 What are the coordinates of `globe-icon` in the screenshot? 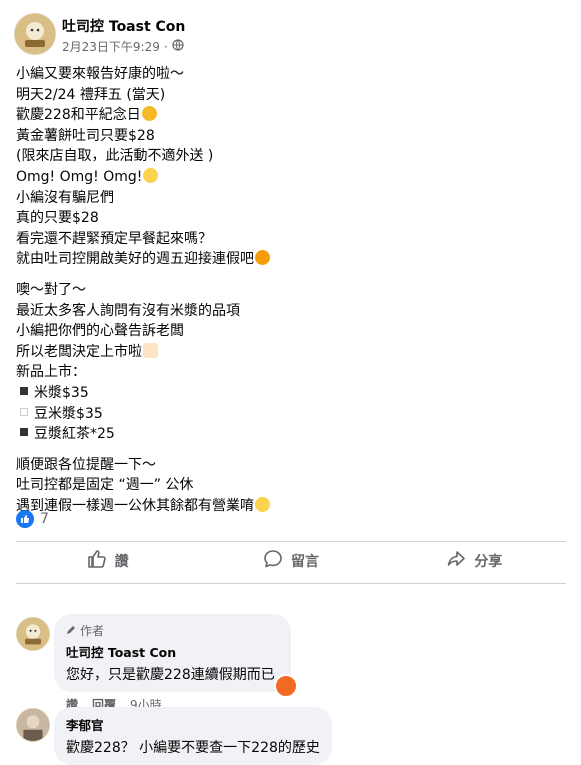 It's located at (178, 46).